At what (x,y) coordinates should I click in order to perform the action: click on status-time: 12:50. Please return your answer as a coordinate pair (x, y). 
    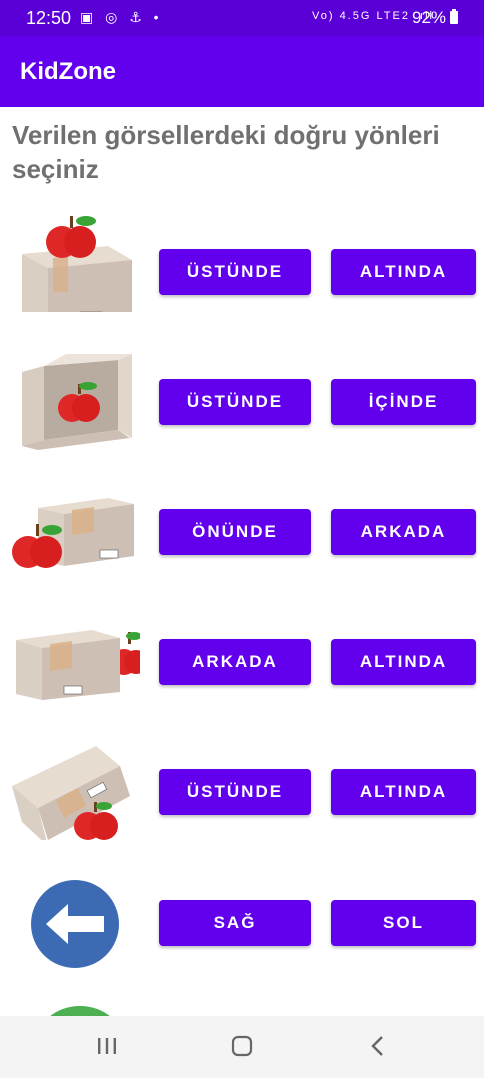
    Looking at the image, I should click on (49, 18).